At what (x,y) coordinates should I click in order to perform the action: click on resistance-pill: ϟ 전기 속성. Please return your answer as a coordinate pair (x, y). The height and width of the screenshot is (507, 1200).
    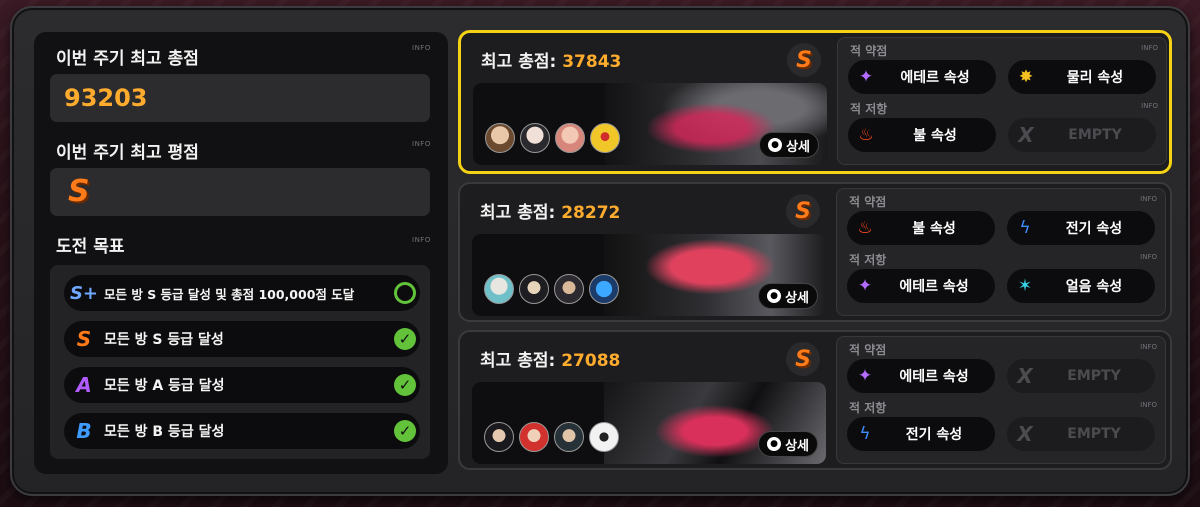
    Looking at the image, I should click on (921, 434).